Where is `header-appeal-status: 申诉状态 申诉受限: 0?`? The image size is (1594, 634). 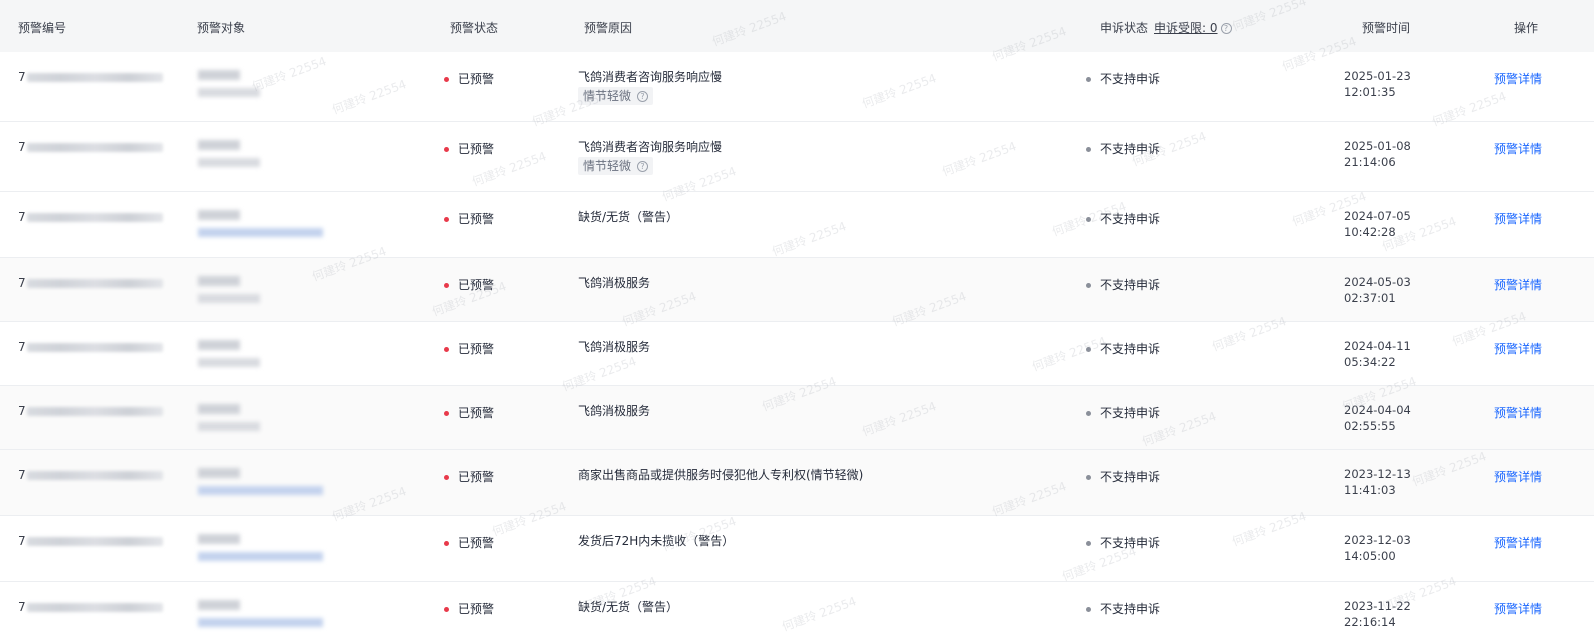 header-appeal-status: 申诉状态 申诉受限: 0? is located at coordinates (1166, 27).